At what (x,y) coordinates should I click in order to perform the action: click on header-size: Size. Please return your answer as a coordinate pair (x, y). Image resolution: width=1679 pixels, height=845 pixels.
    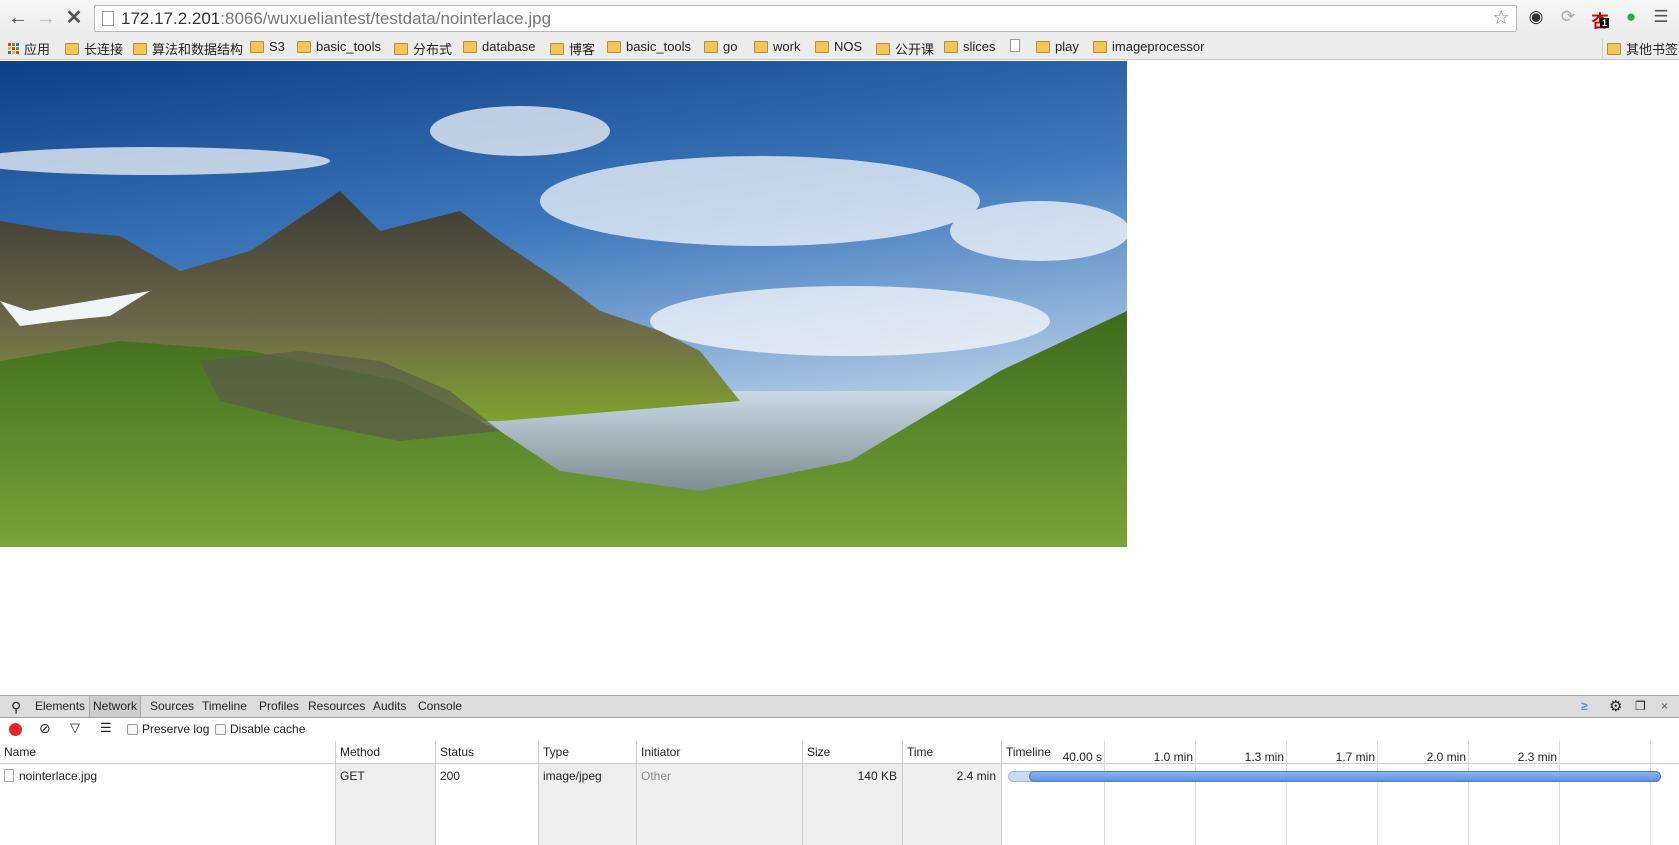
    Looking at the image, I should click on (852, 752).